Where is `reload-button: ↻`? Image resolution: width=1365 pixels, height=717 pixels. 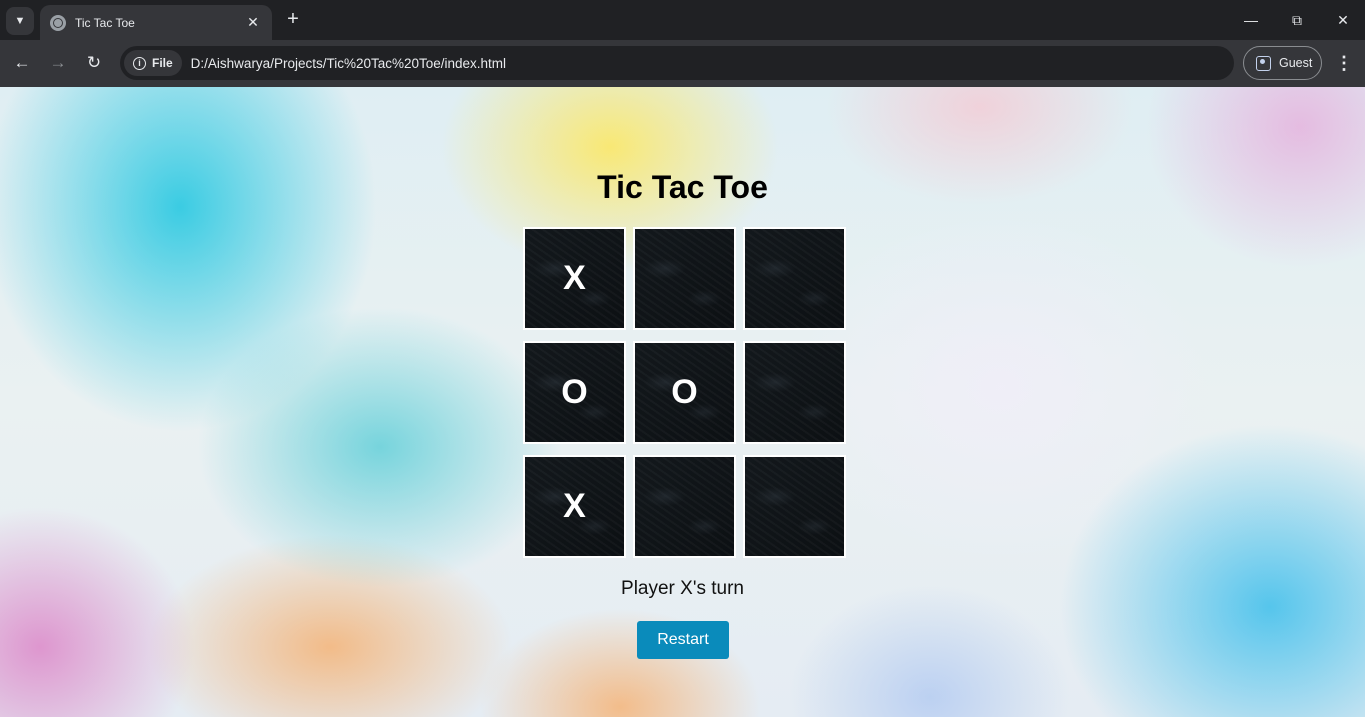
reload-button: ↻ is located at coordinates (94, 63).